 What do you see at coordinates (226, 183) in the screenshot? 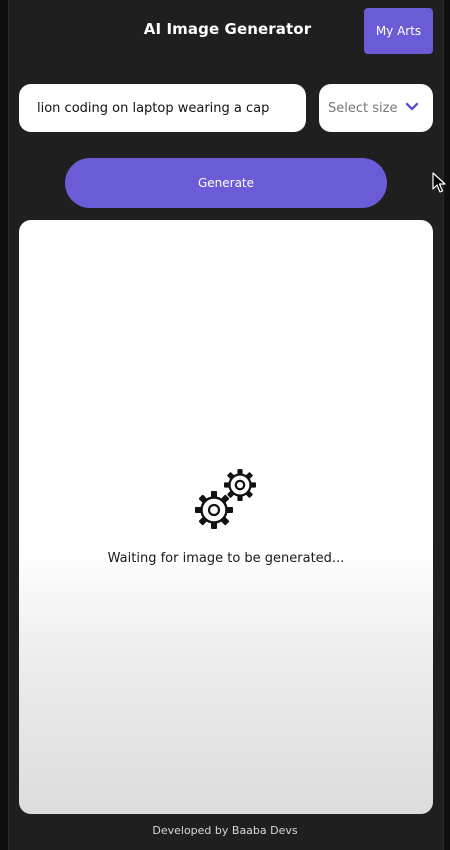
I see `generate-button: Generate` at bounding box center [226, 183].